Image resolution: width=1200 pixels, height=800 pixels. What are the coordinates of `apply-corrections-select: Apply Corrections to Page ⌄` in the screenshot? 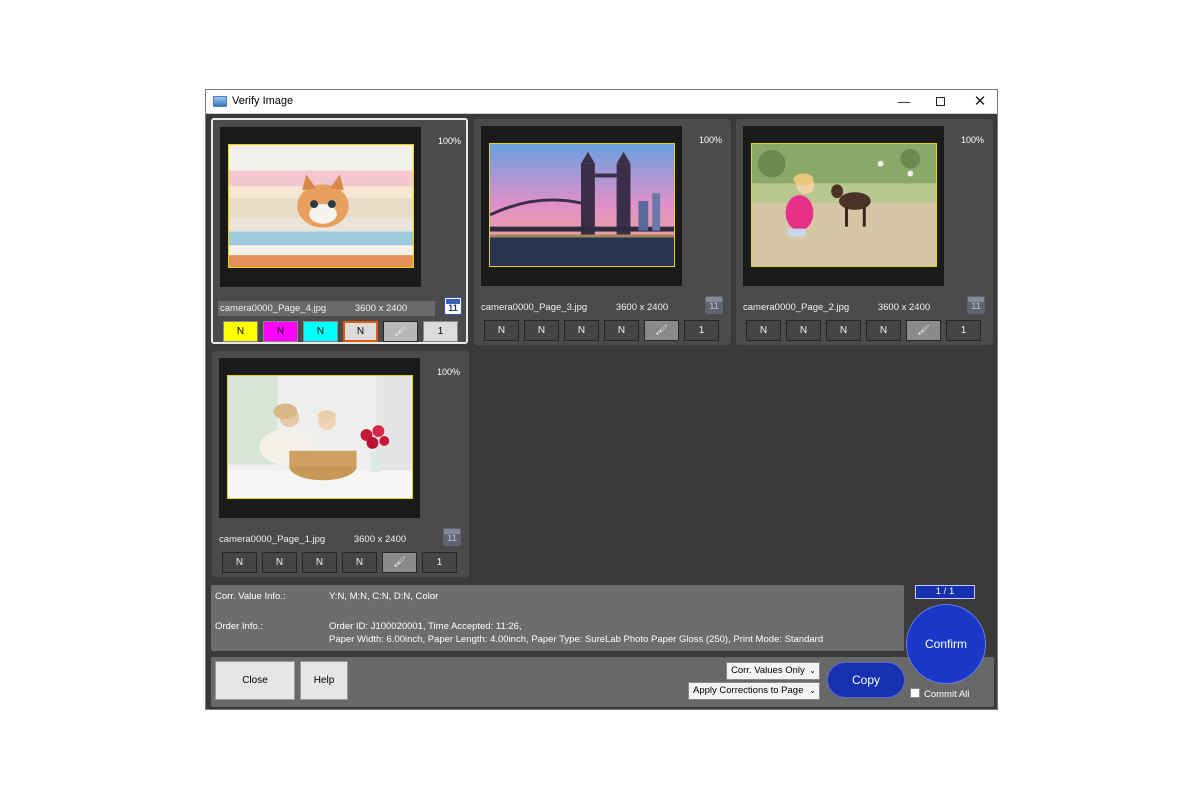 It's located at (754, 691).